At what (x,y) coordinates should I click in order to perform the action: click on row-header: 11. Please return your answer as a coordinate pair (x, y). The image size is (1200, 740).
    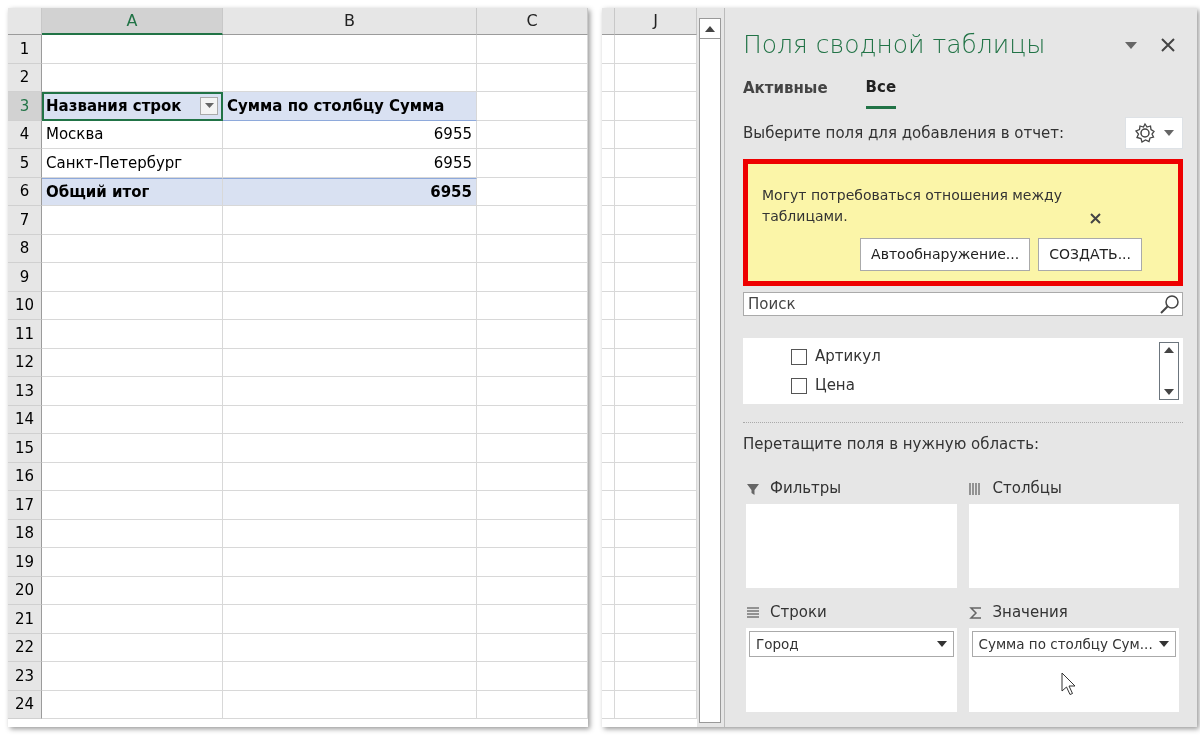
    Looking at the image, I should click on (25, 334).